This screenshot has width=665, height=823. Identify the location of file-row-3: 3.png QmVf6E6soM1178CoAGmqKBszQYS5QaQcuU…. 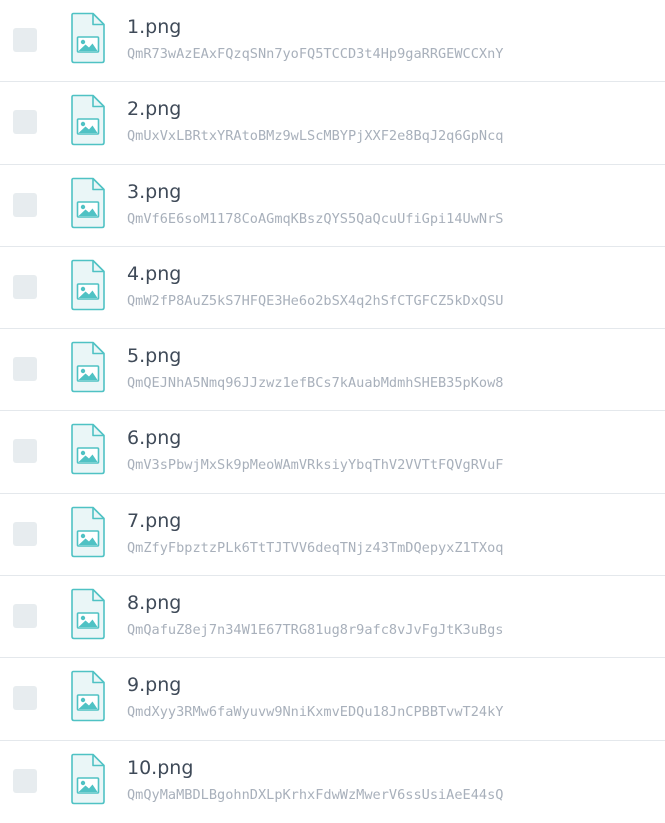
(332, 206).